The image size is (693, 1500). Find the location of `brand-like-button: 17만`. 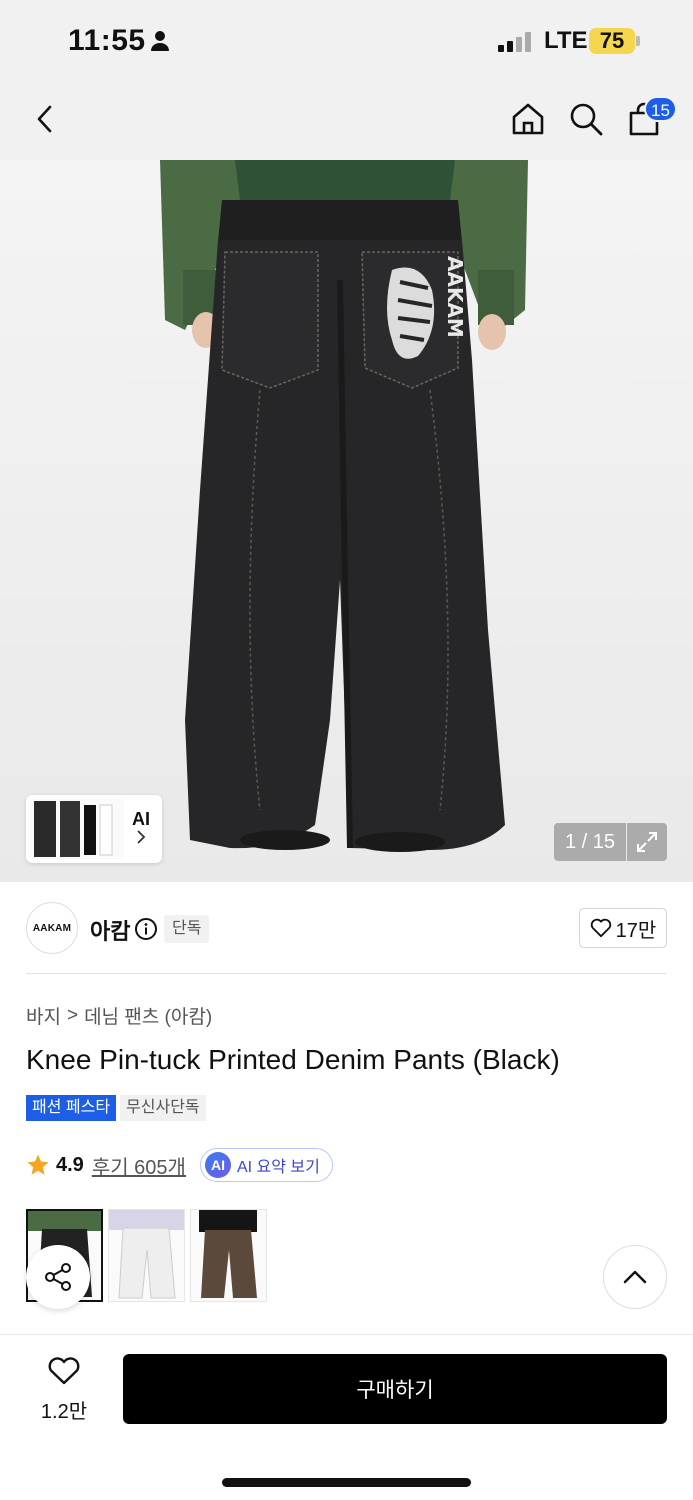

brand-like-button: 17만 is located at coordinates (623, 928).